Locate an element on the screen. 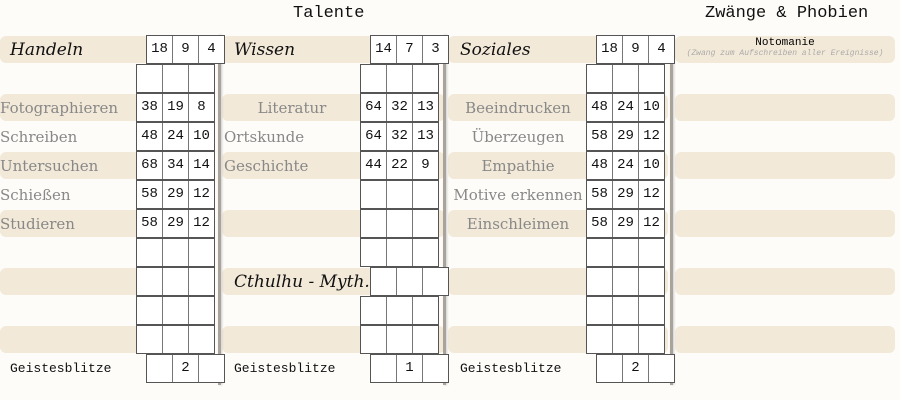  full-value-cell: 18 is located at coordinates (609, 49).